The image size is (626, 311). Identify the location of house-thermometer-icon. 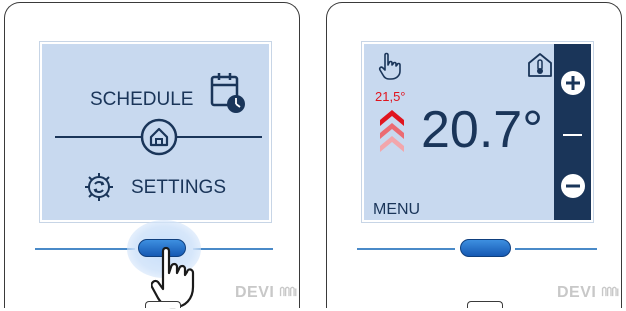
(540, 65).